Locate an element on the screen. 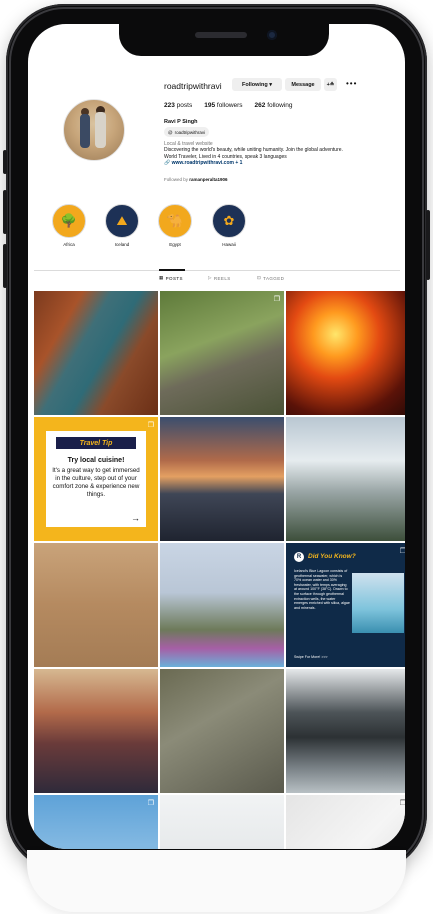  highlight-label: Iceland is located at coordinates (122, 244).